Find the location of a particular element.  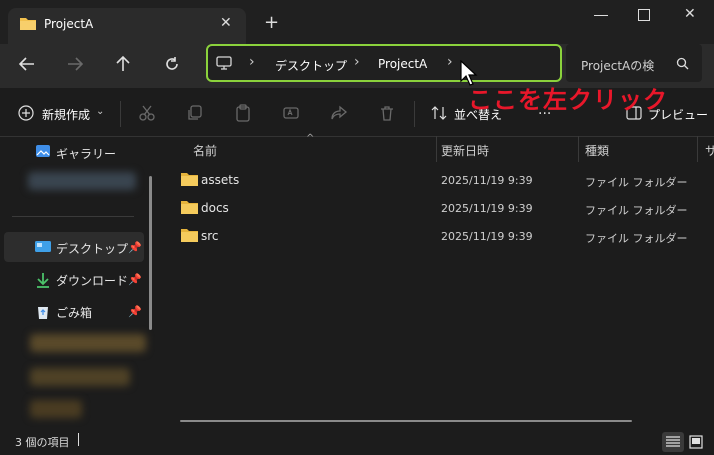

search-icon is located at coordinates (682, 63).